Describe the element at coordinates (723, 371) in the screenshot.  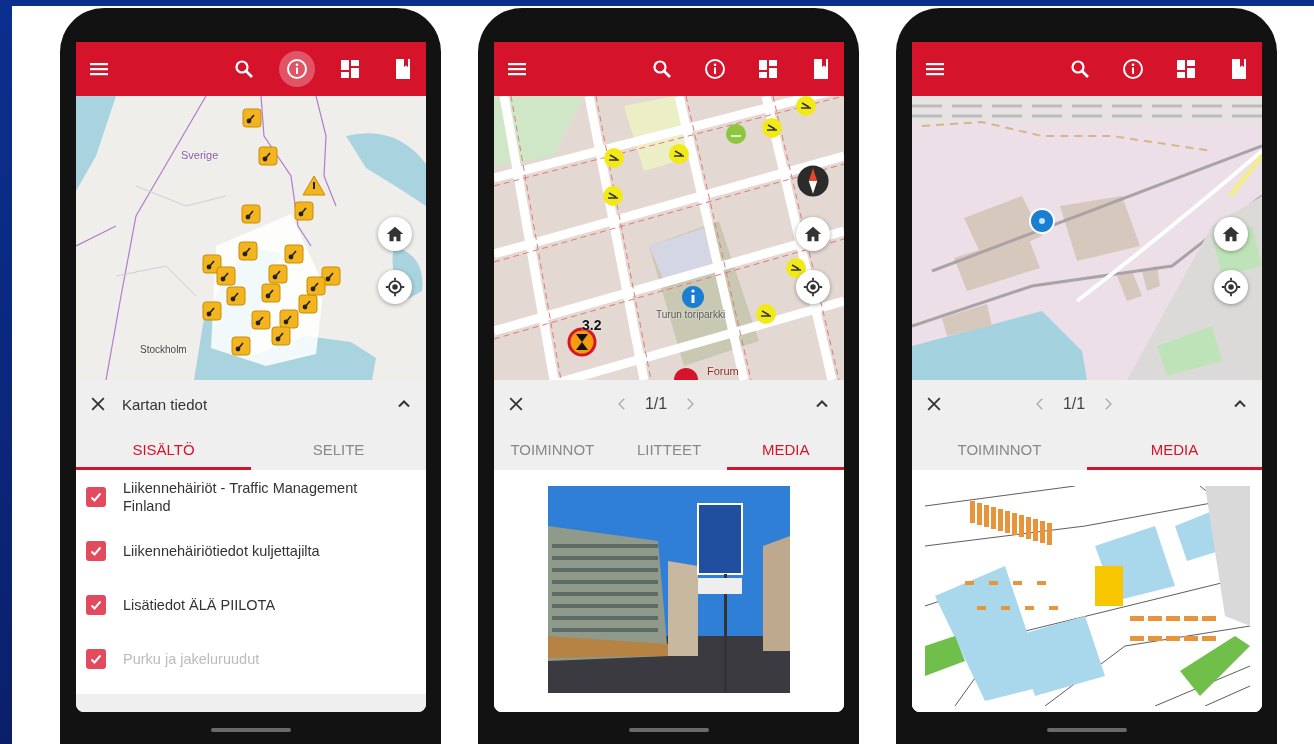
I see `map-label: Forum` at that location.